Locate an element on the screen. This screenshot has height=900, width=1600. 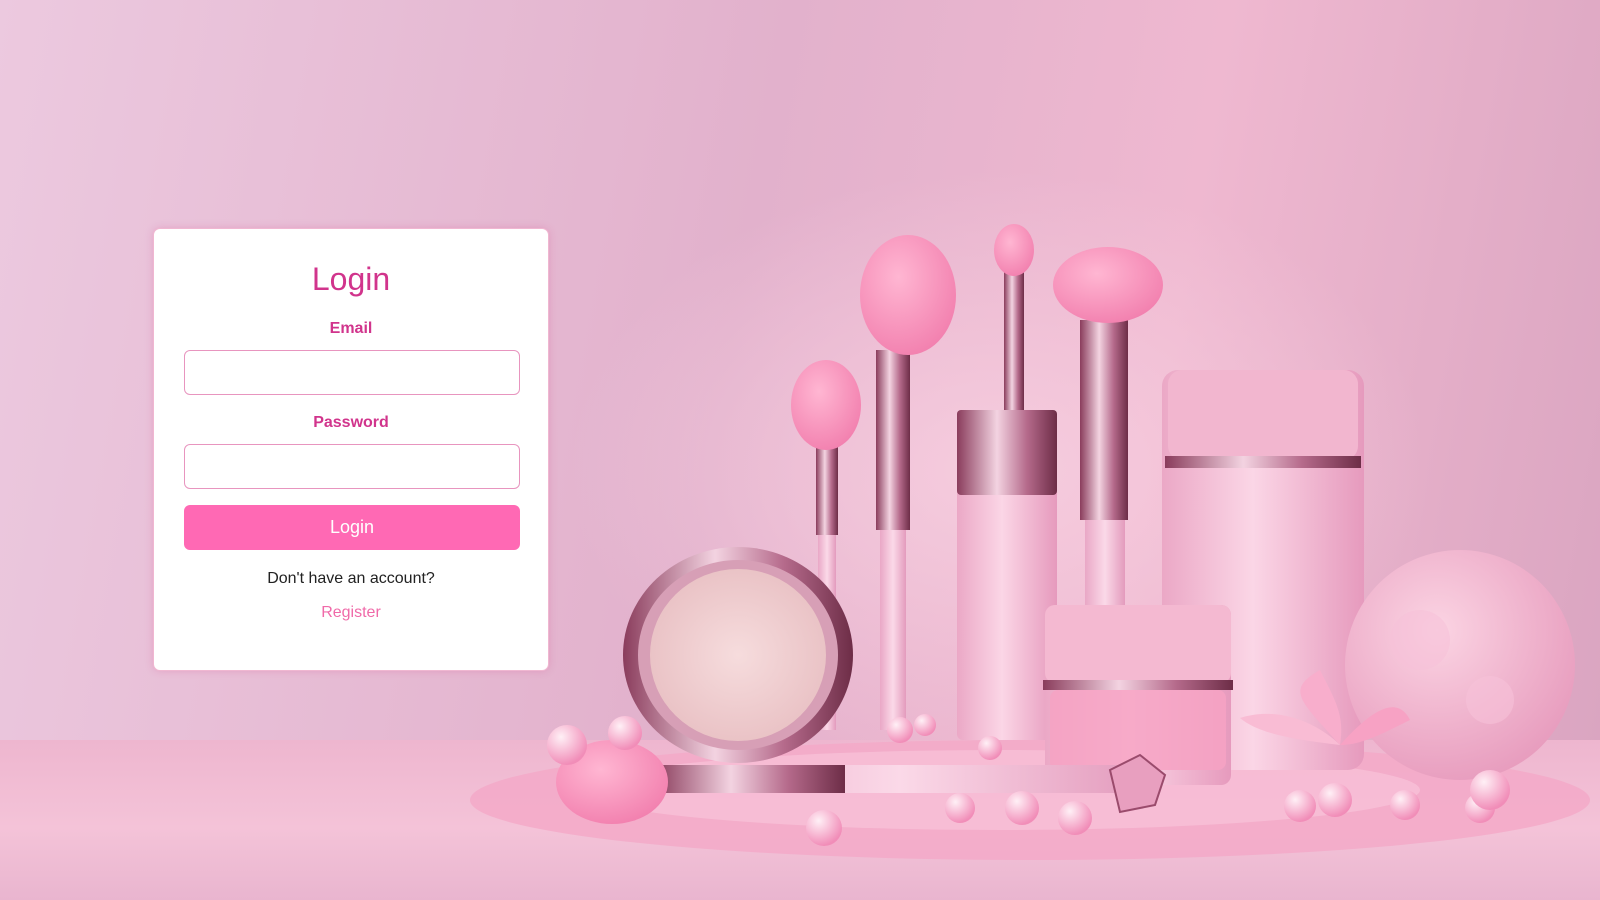
login-button: Login is located at coordinates (352, 527).